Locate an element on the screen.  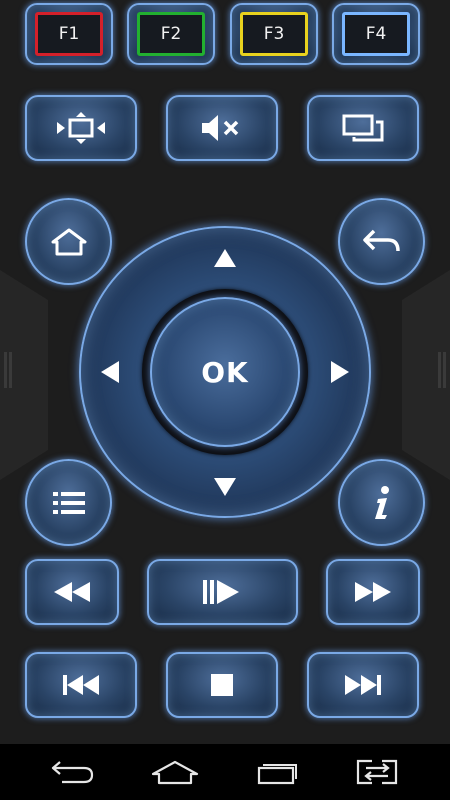
mute-icon is located at coordinates (220, 128).